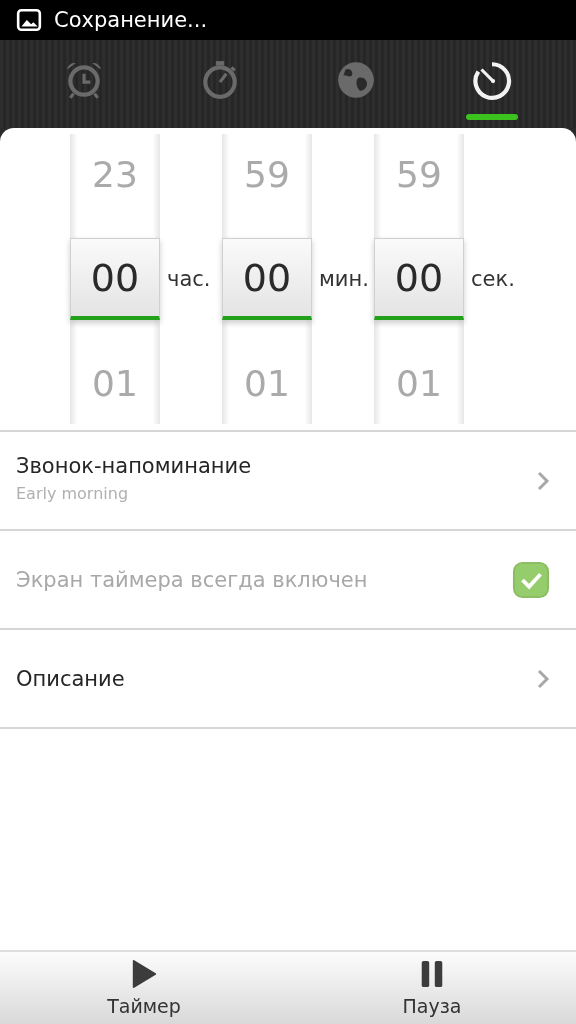 The height and width of the screenshot is (1024, 576). What do you see at coordinates (29, 20) in the screenshot?
I see `image-icon` at bounding box center [29, 20].